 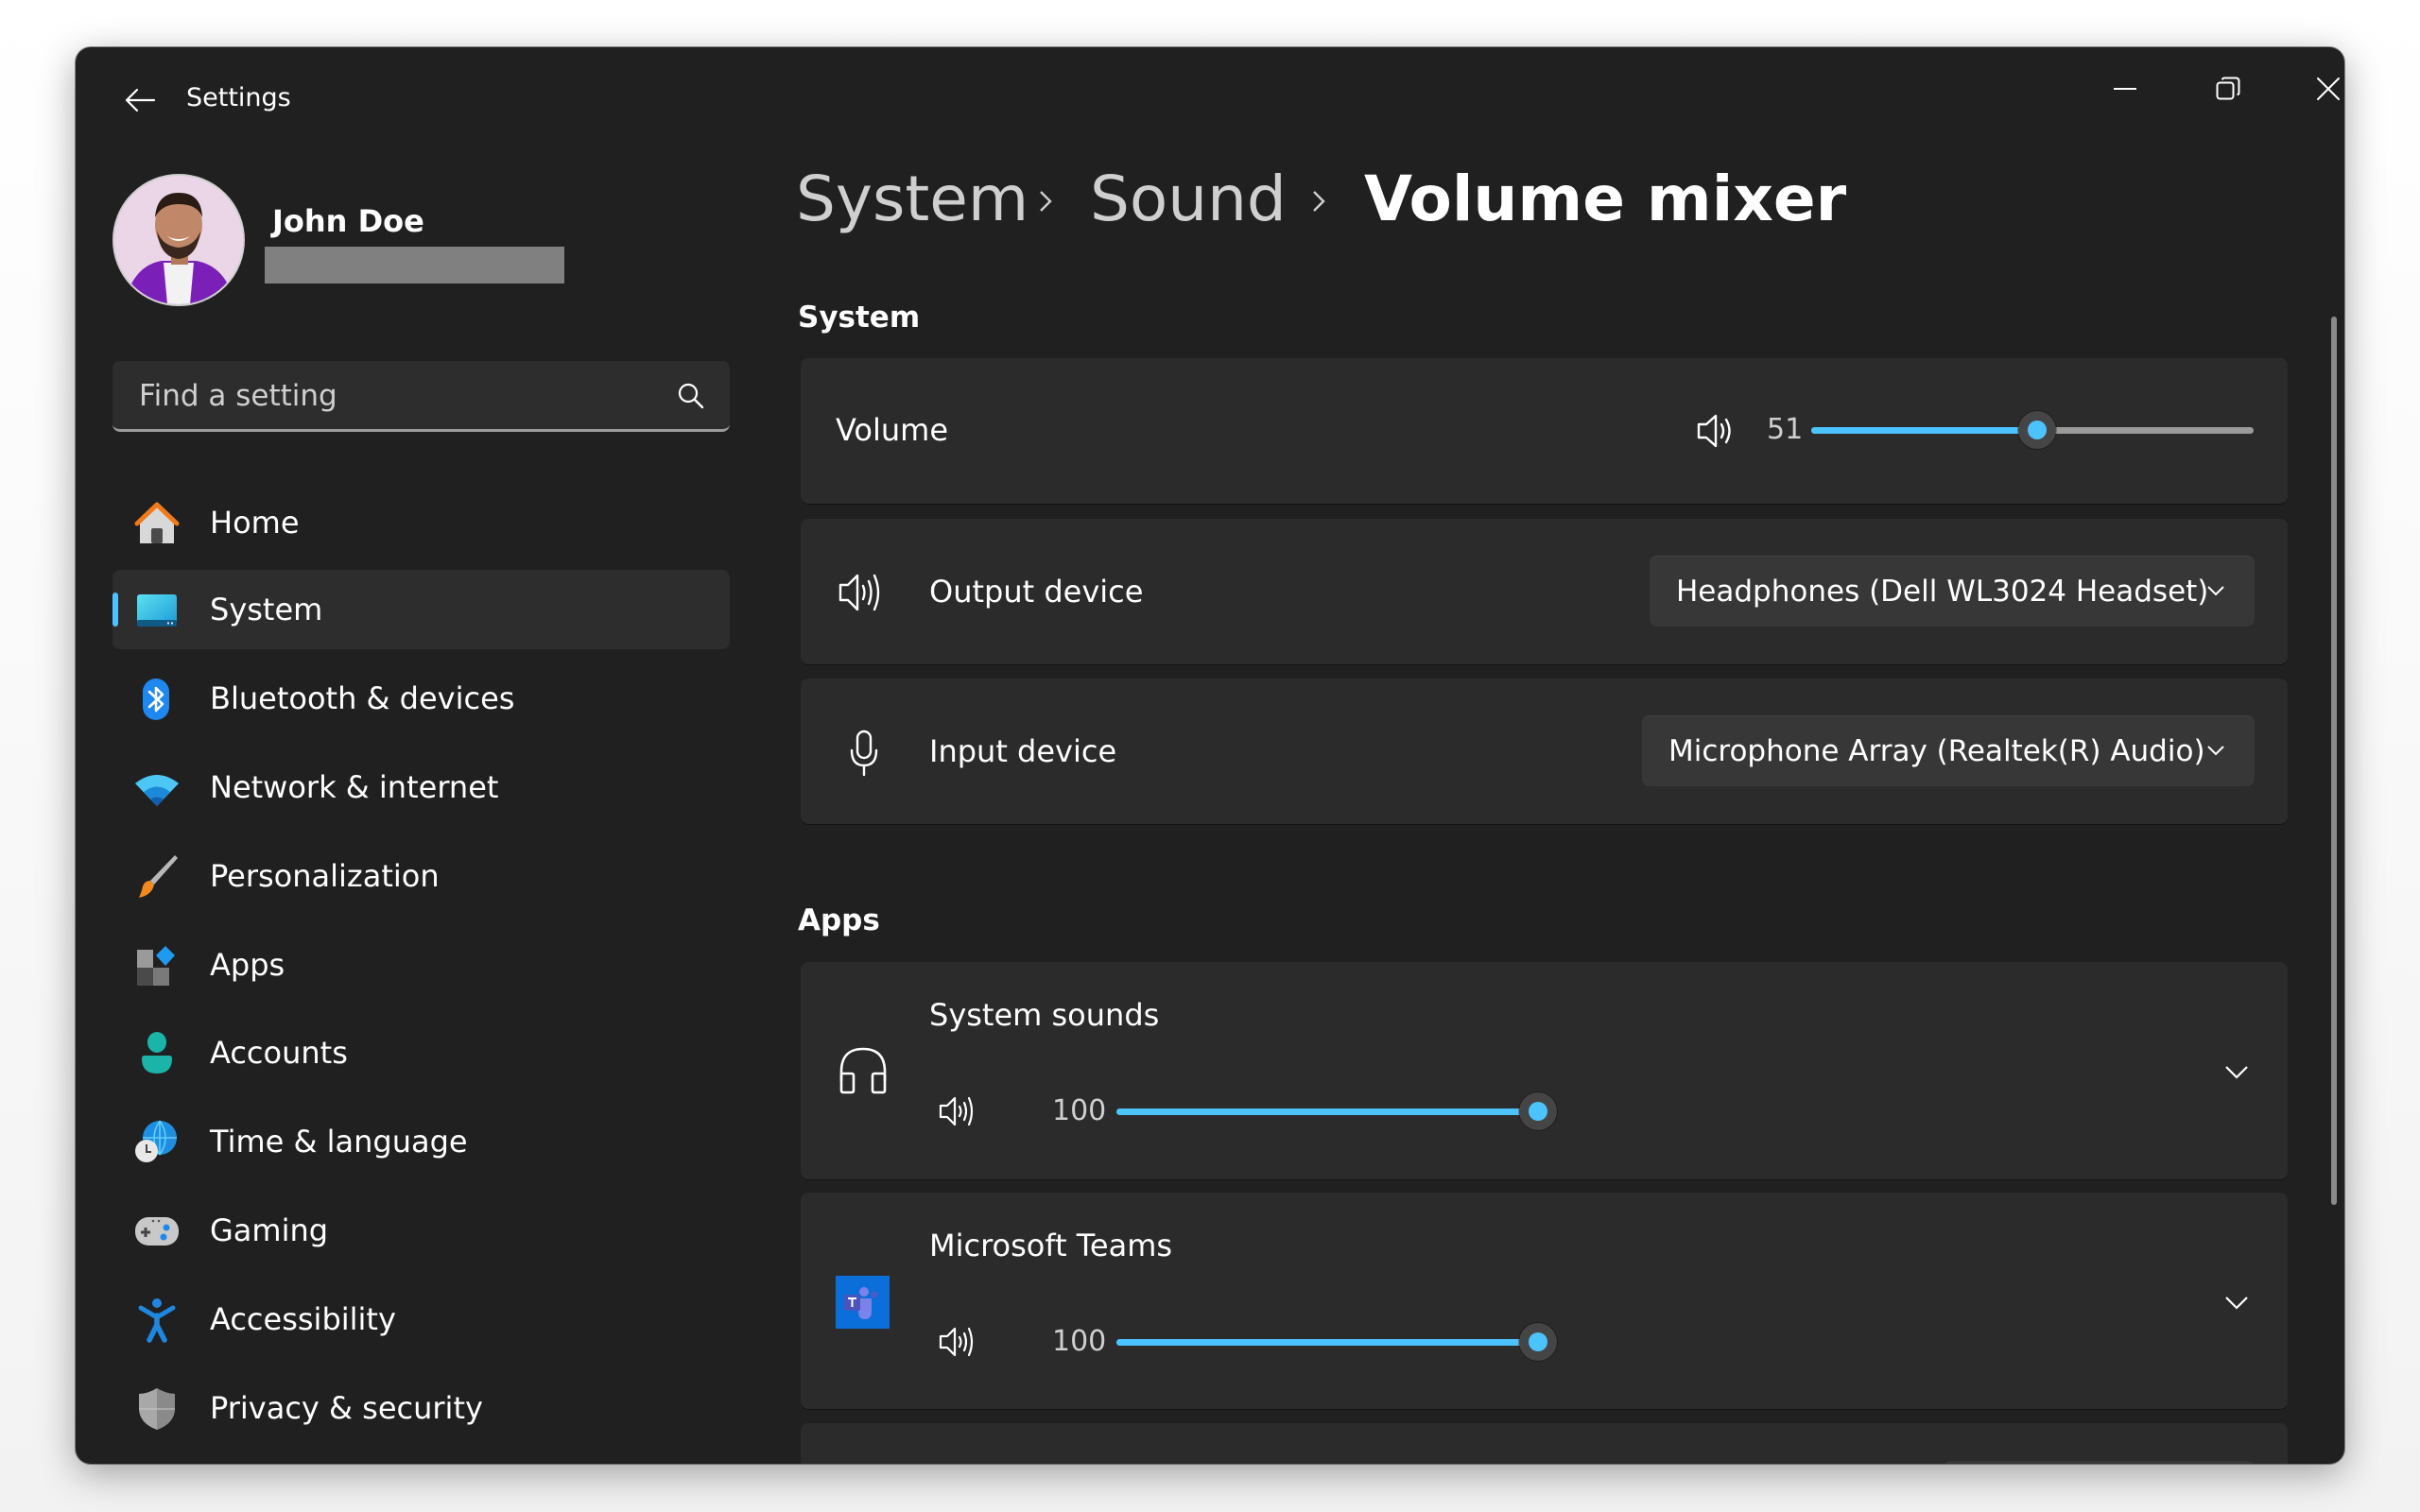 I want to click on search-input, so click(x=403, y=396).